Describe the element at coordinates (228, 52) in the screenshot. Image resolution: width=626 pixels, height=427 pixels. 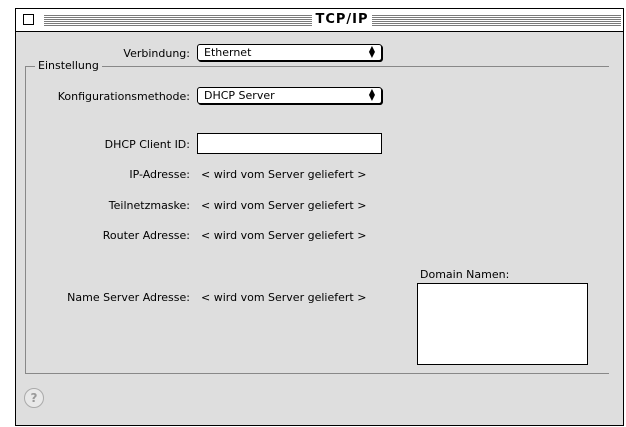
I see `connection-value: Ethernet` at that location.